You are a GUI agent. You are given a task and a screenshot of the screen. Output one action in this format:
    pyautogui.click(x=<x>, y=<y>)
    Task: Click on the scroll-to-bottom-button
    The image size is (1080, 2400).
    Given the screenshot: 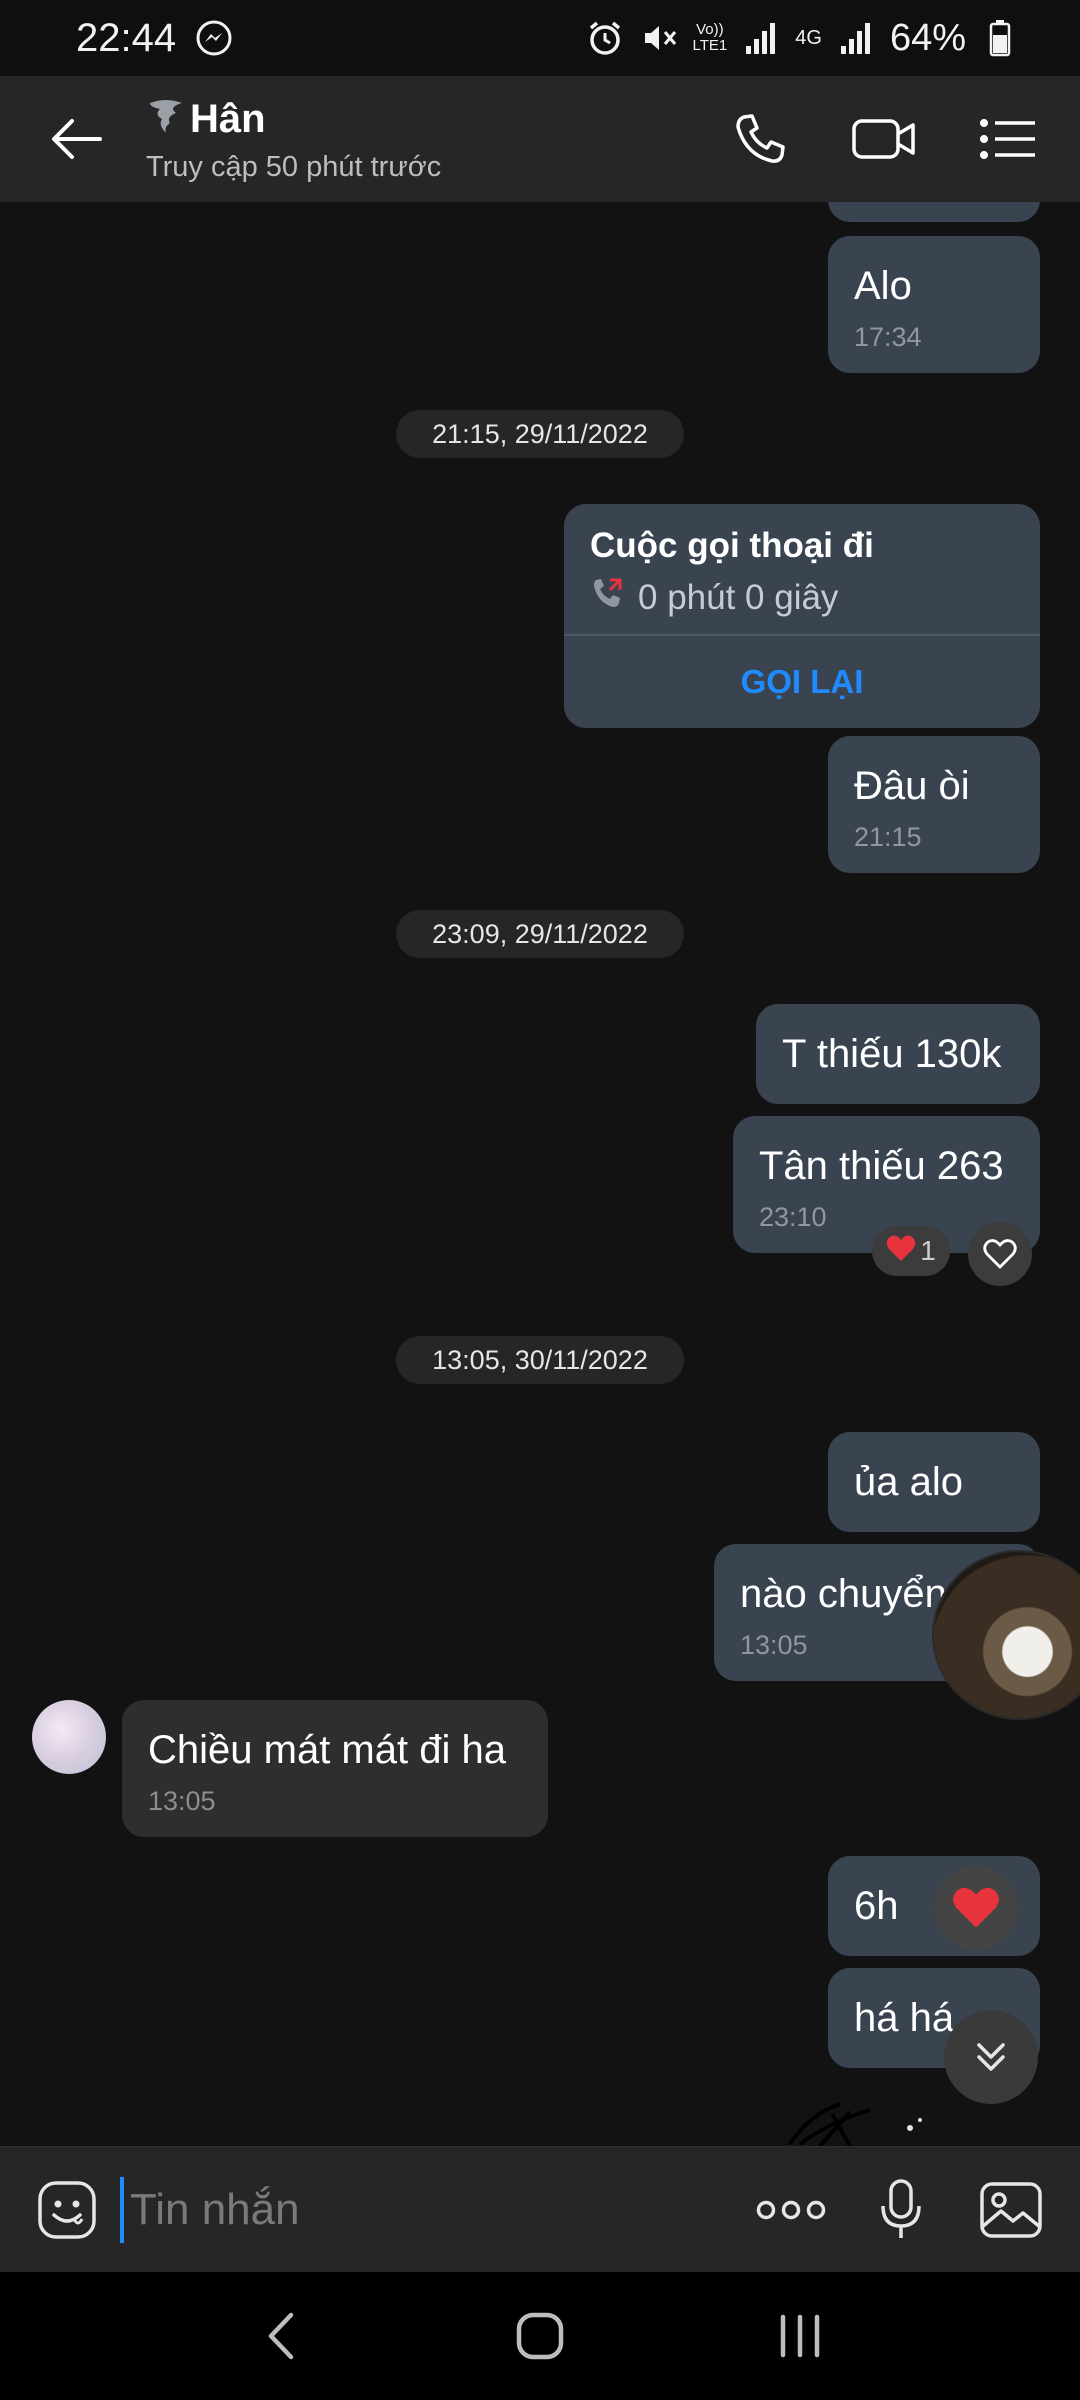 What is the action you would take?
    pyautogui.click(x=991, y=2057)
    